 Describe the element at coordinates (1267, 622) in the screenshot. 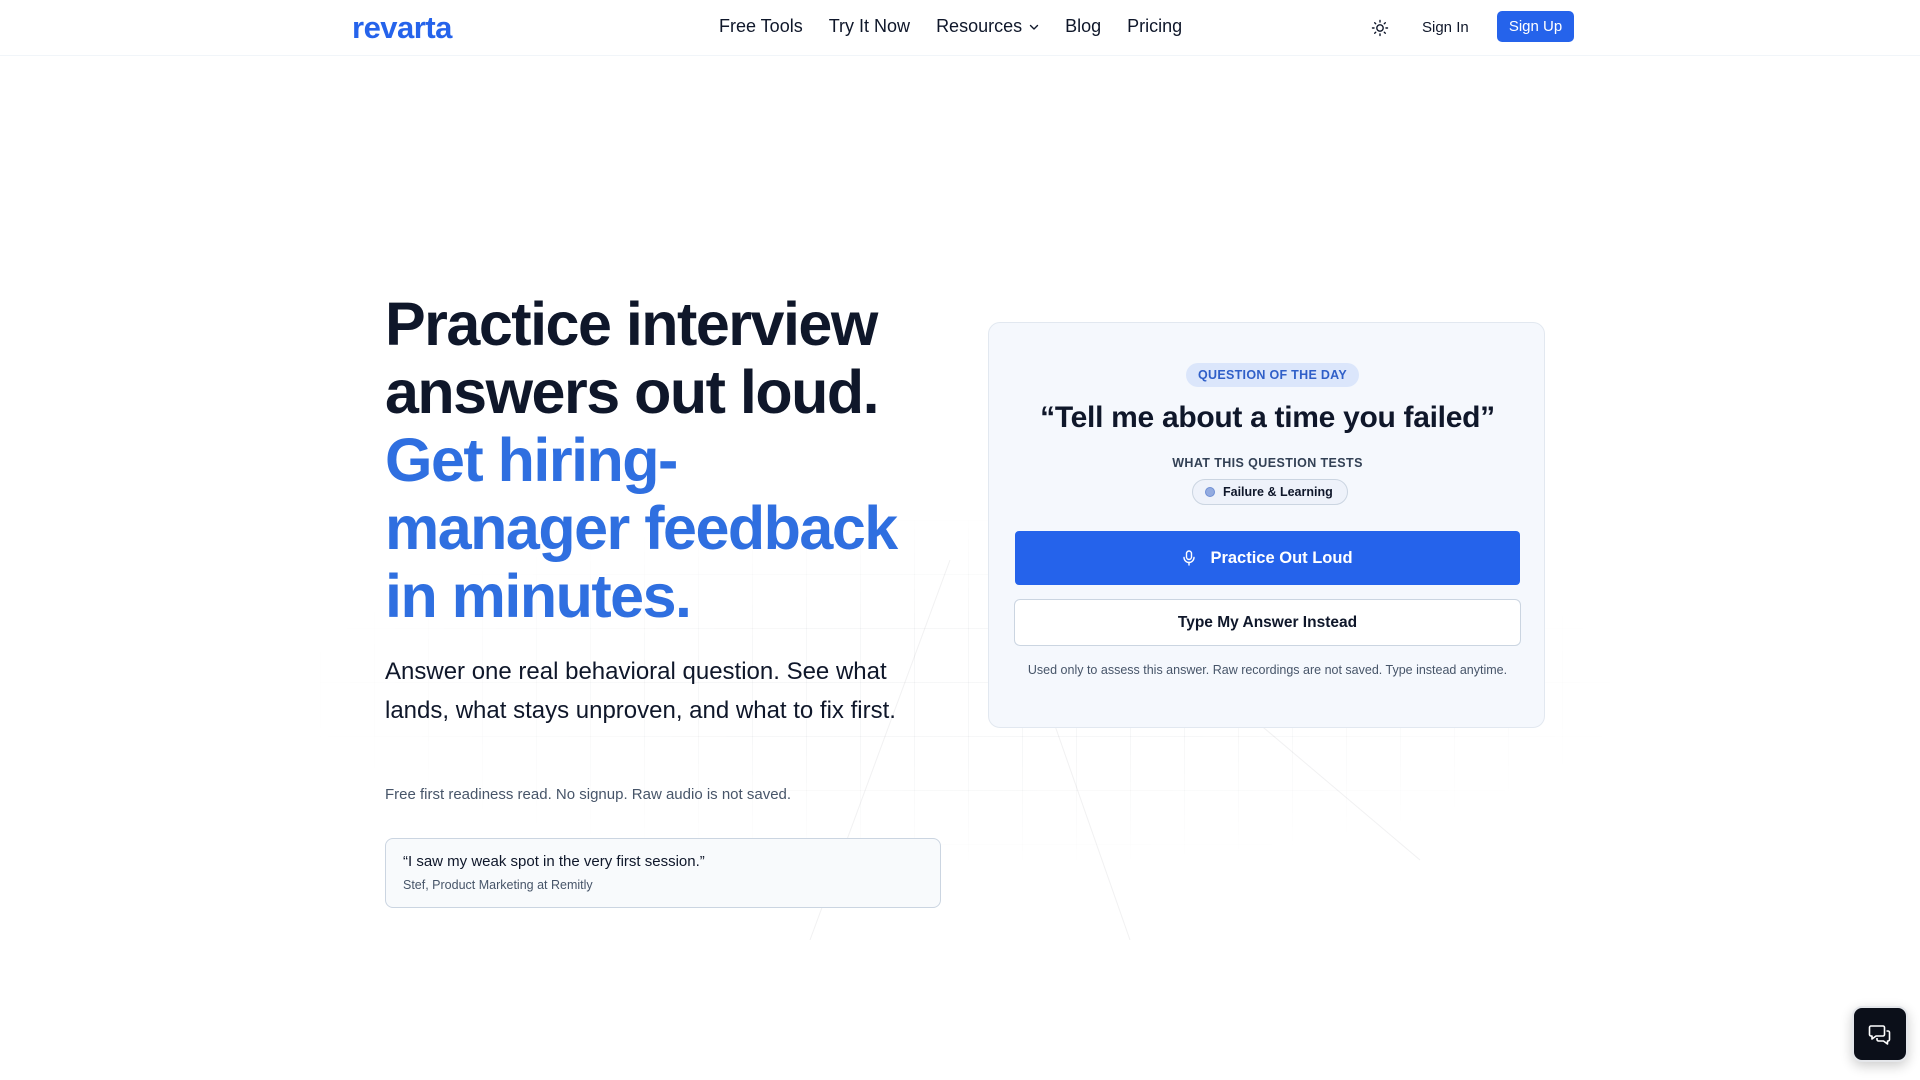

I see `type-answer-button: Type My Answer Instead` at that location.